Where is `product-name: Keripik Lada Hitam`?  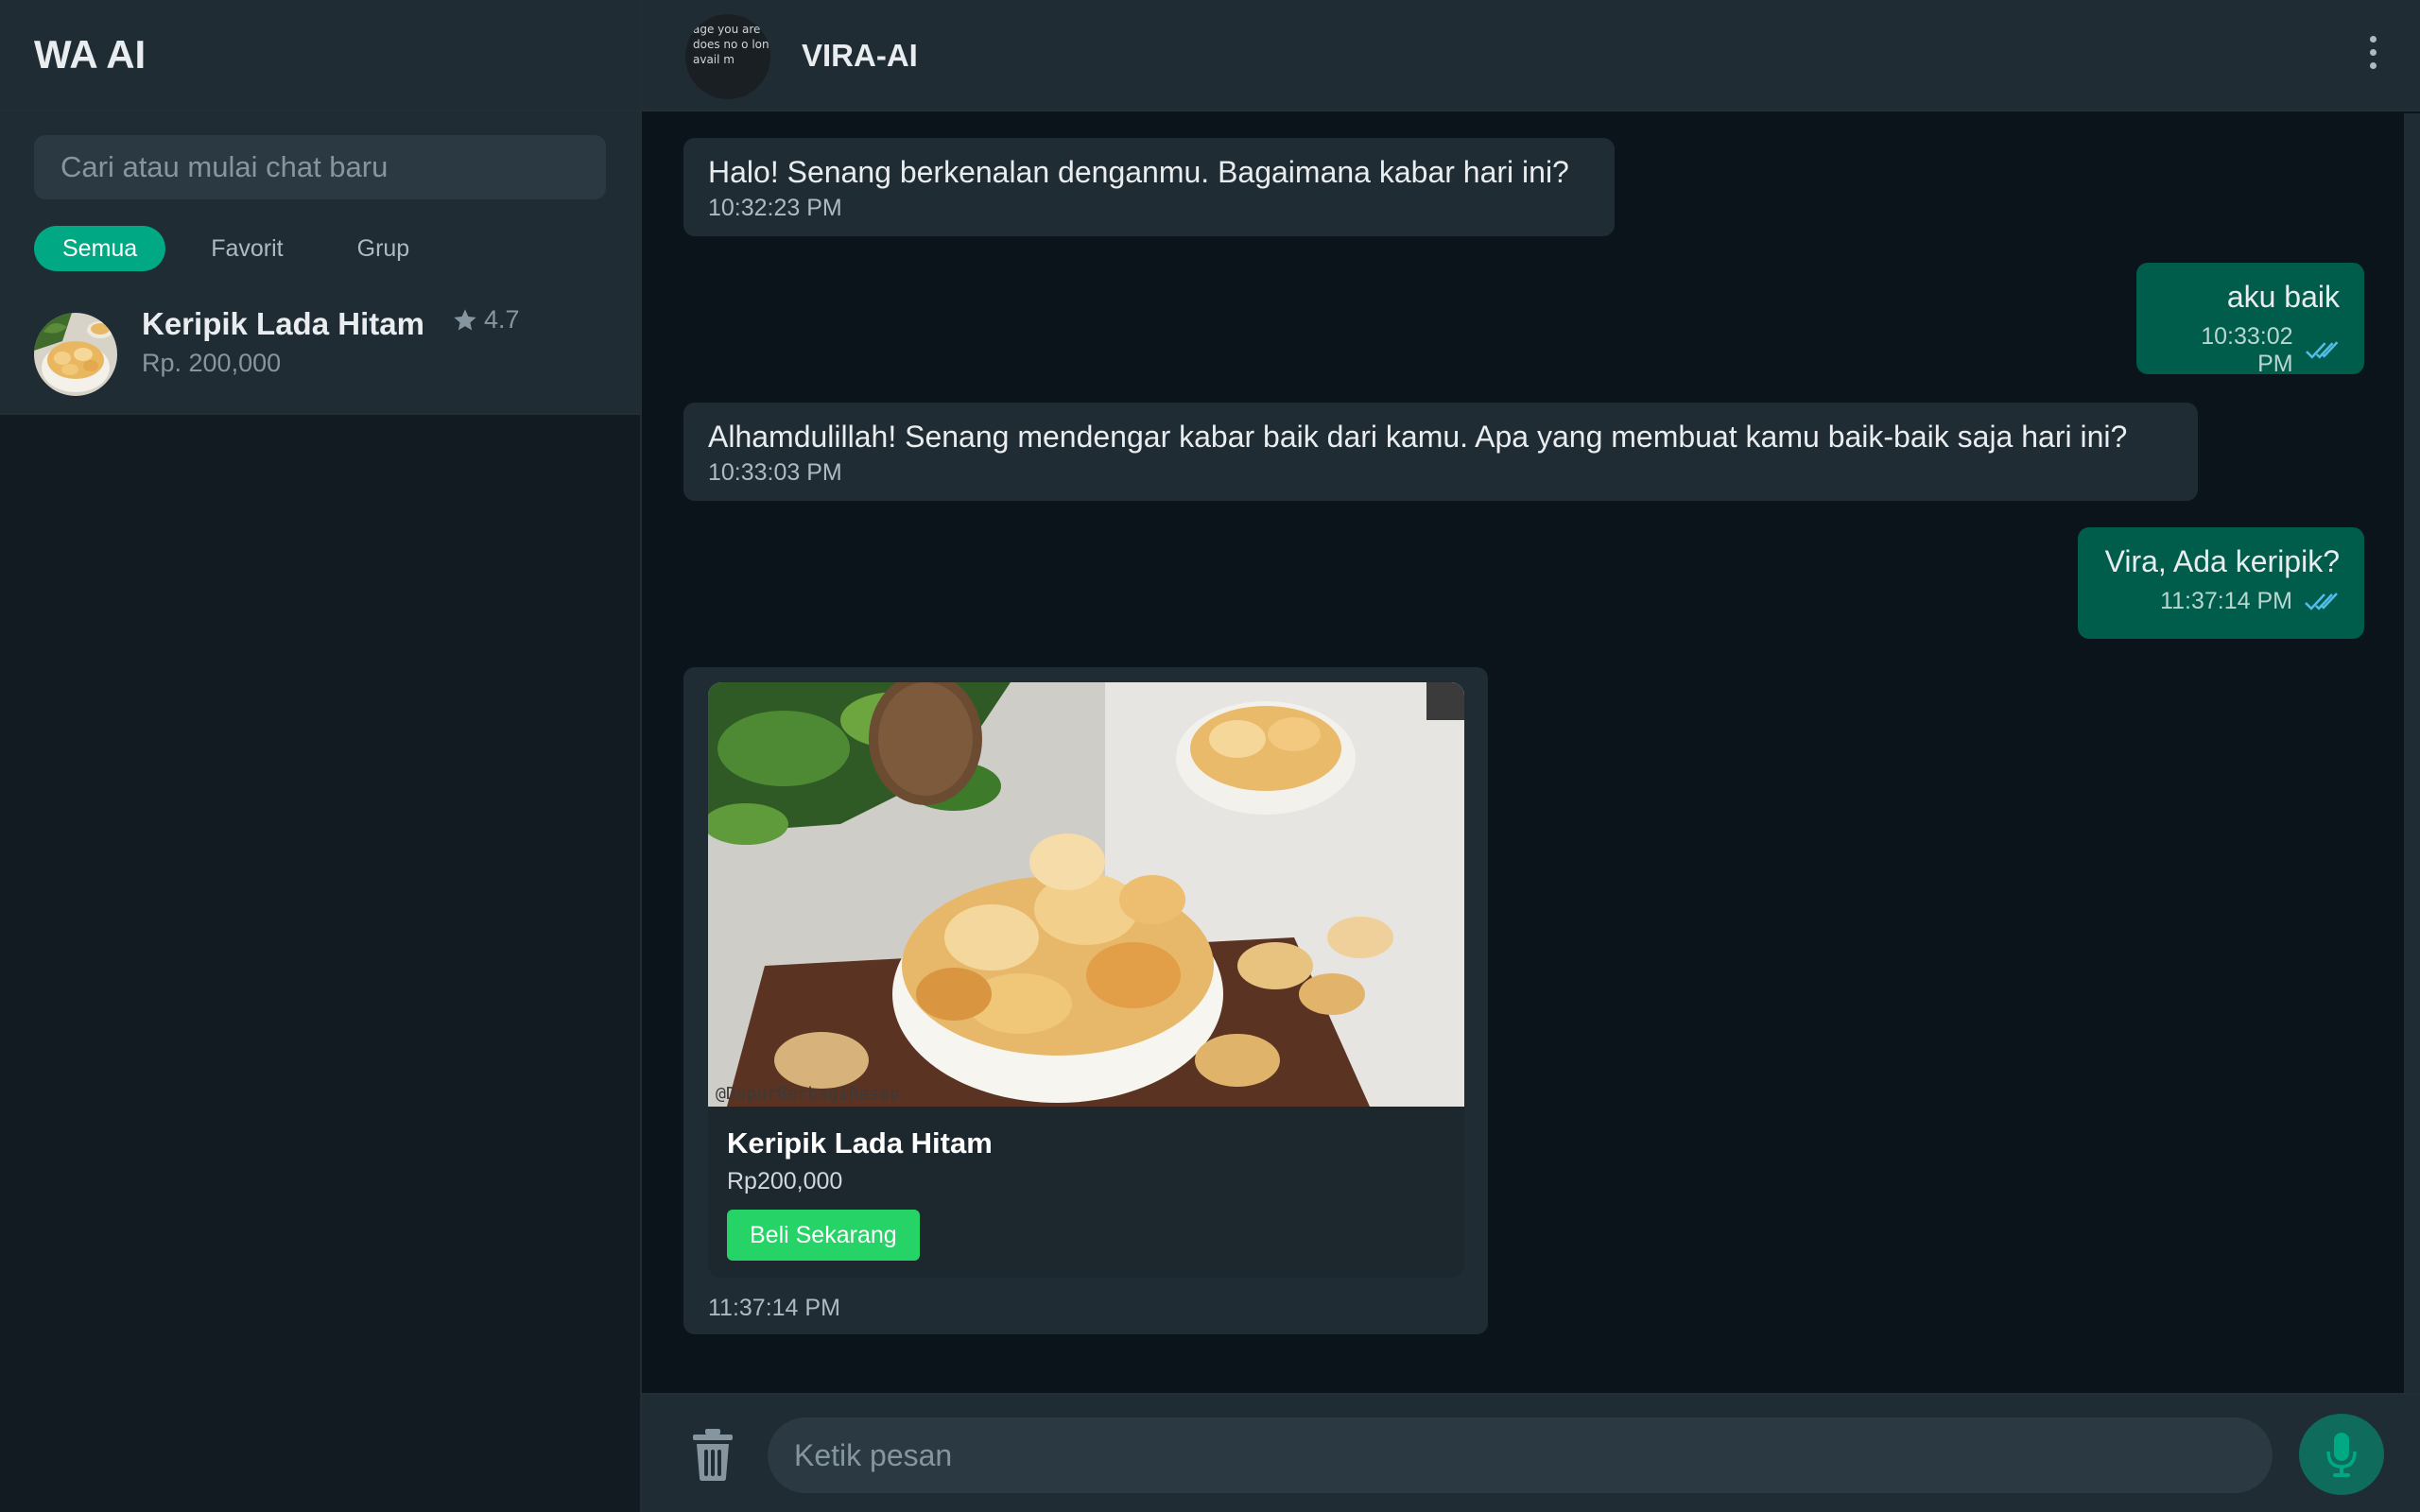 product-name: Keripik Lada Hitam is located at coordinates (860, 1143).